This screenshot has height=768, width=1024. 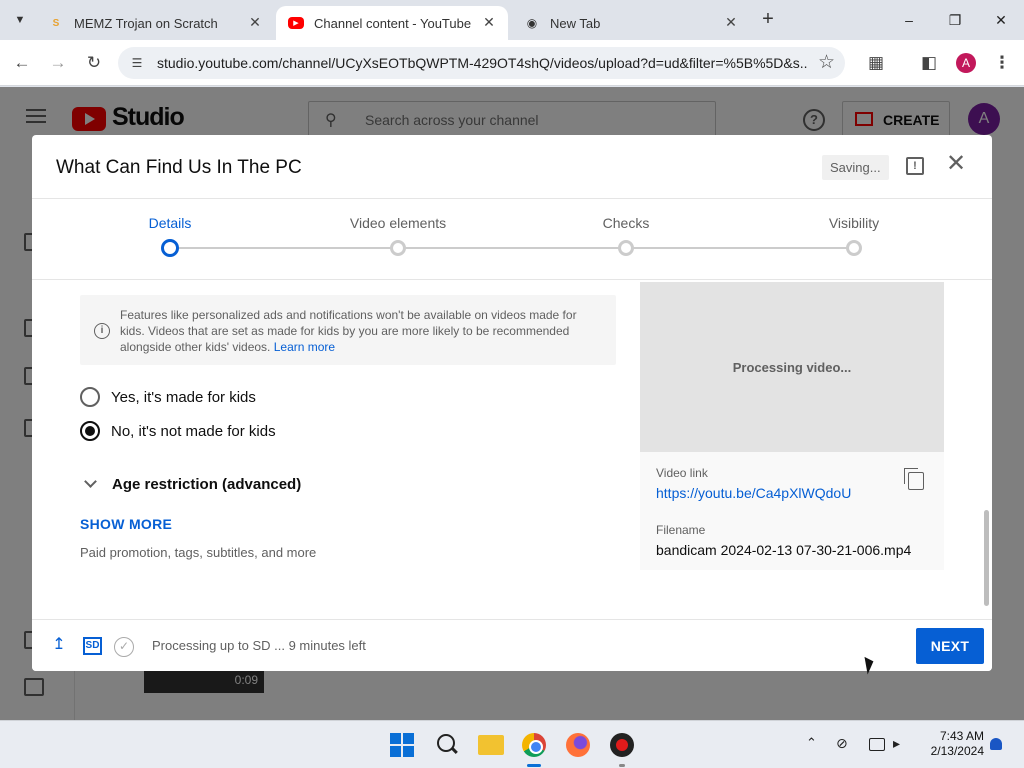 What do you see at coordinates (915, 166) in the screenshot?
I see `feedback-icon: !` at bounding box center [915, 166].